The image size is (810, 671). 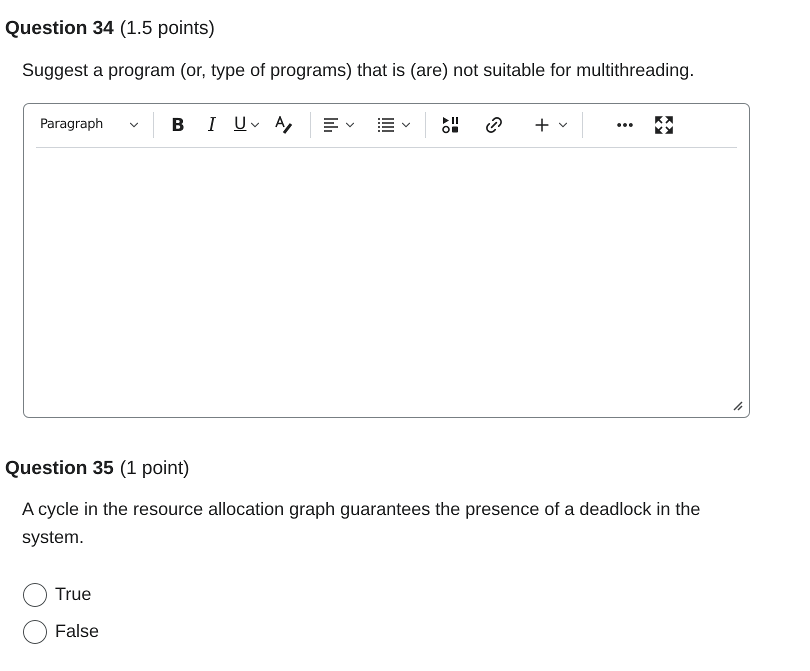 I want to click on question-prompt: Suggest a program (or, type of programs) that is (are) not suitable for multithreading., so click(x=358, y=70).